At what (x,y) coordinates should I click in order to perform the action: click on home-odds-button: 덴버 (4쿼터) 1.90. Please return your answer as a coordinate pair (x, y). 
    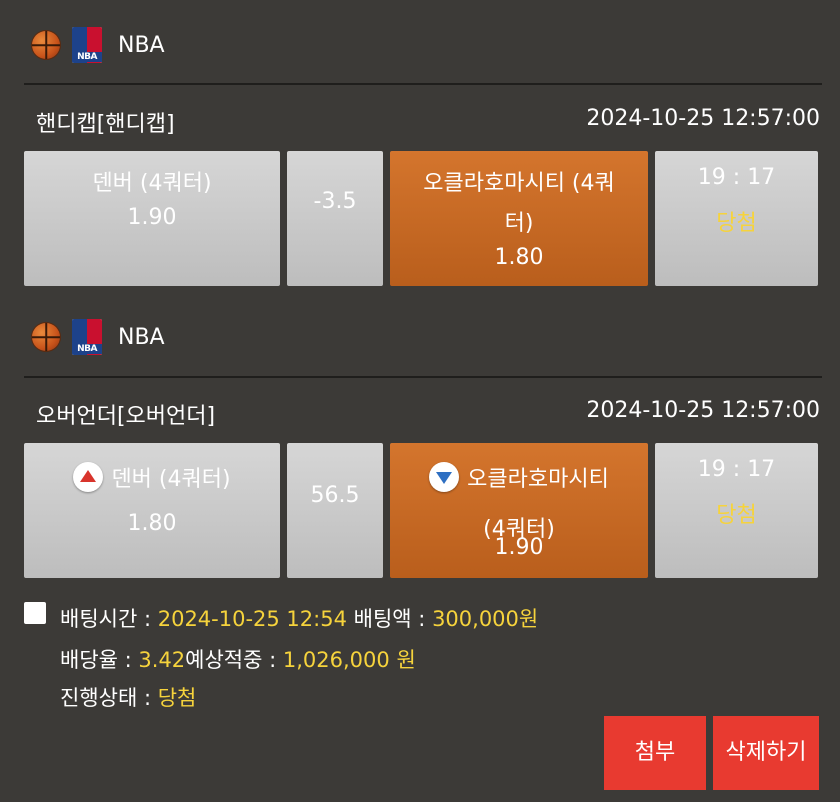
    Looking at the image, I should click on (152, 218).